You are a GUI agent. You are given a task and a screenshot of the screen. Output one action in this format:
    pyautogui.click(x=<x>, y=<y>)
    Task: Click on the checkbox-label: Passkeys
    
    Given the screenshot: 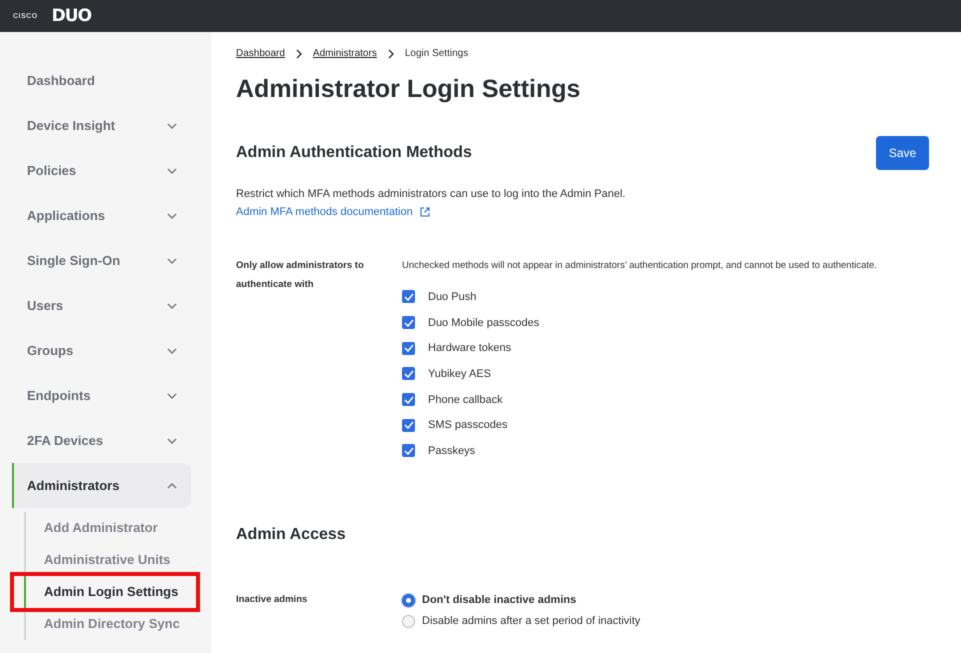 What is the action you would take?
    pyautogui.click(x=452, y=450)
    